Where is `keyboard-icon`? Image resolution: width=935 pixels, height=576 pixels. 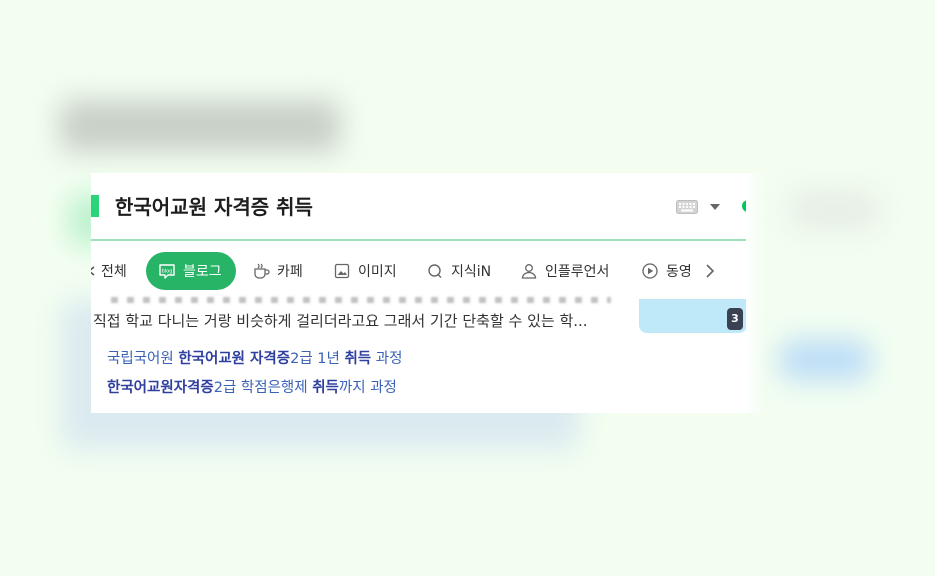 keyboard-icon is located at coordinates (687, 207).